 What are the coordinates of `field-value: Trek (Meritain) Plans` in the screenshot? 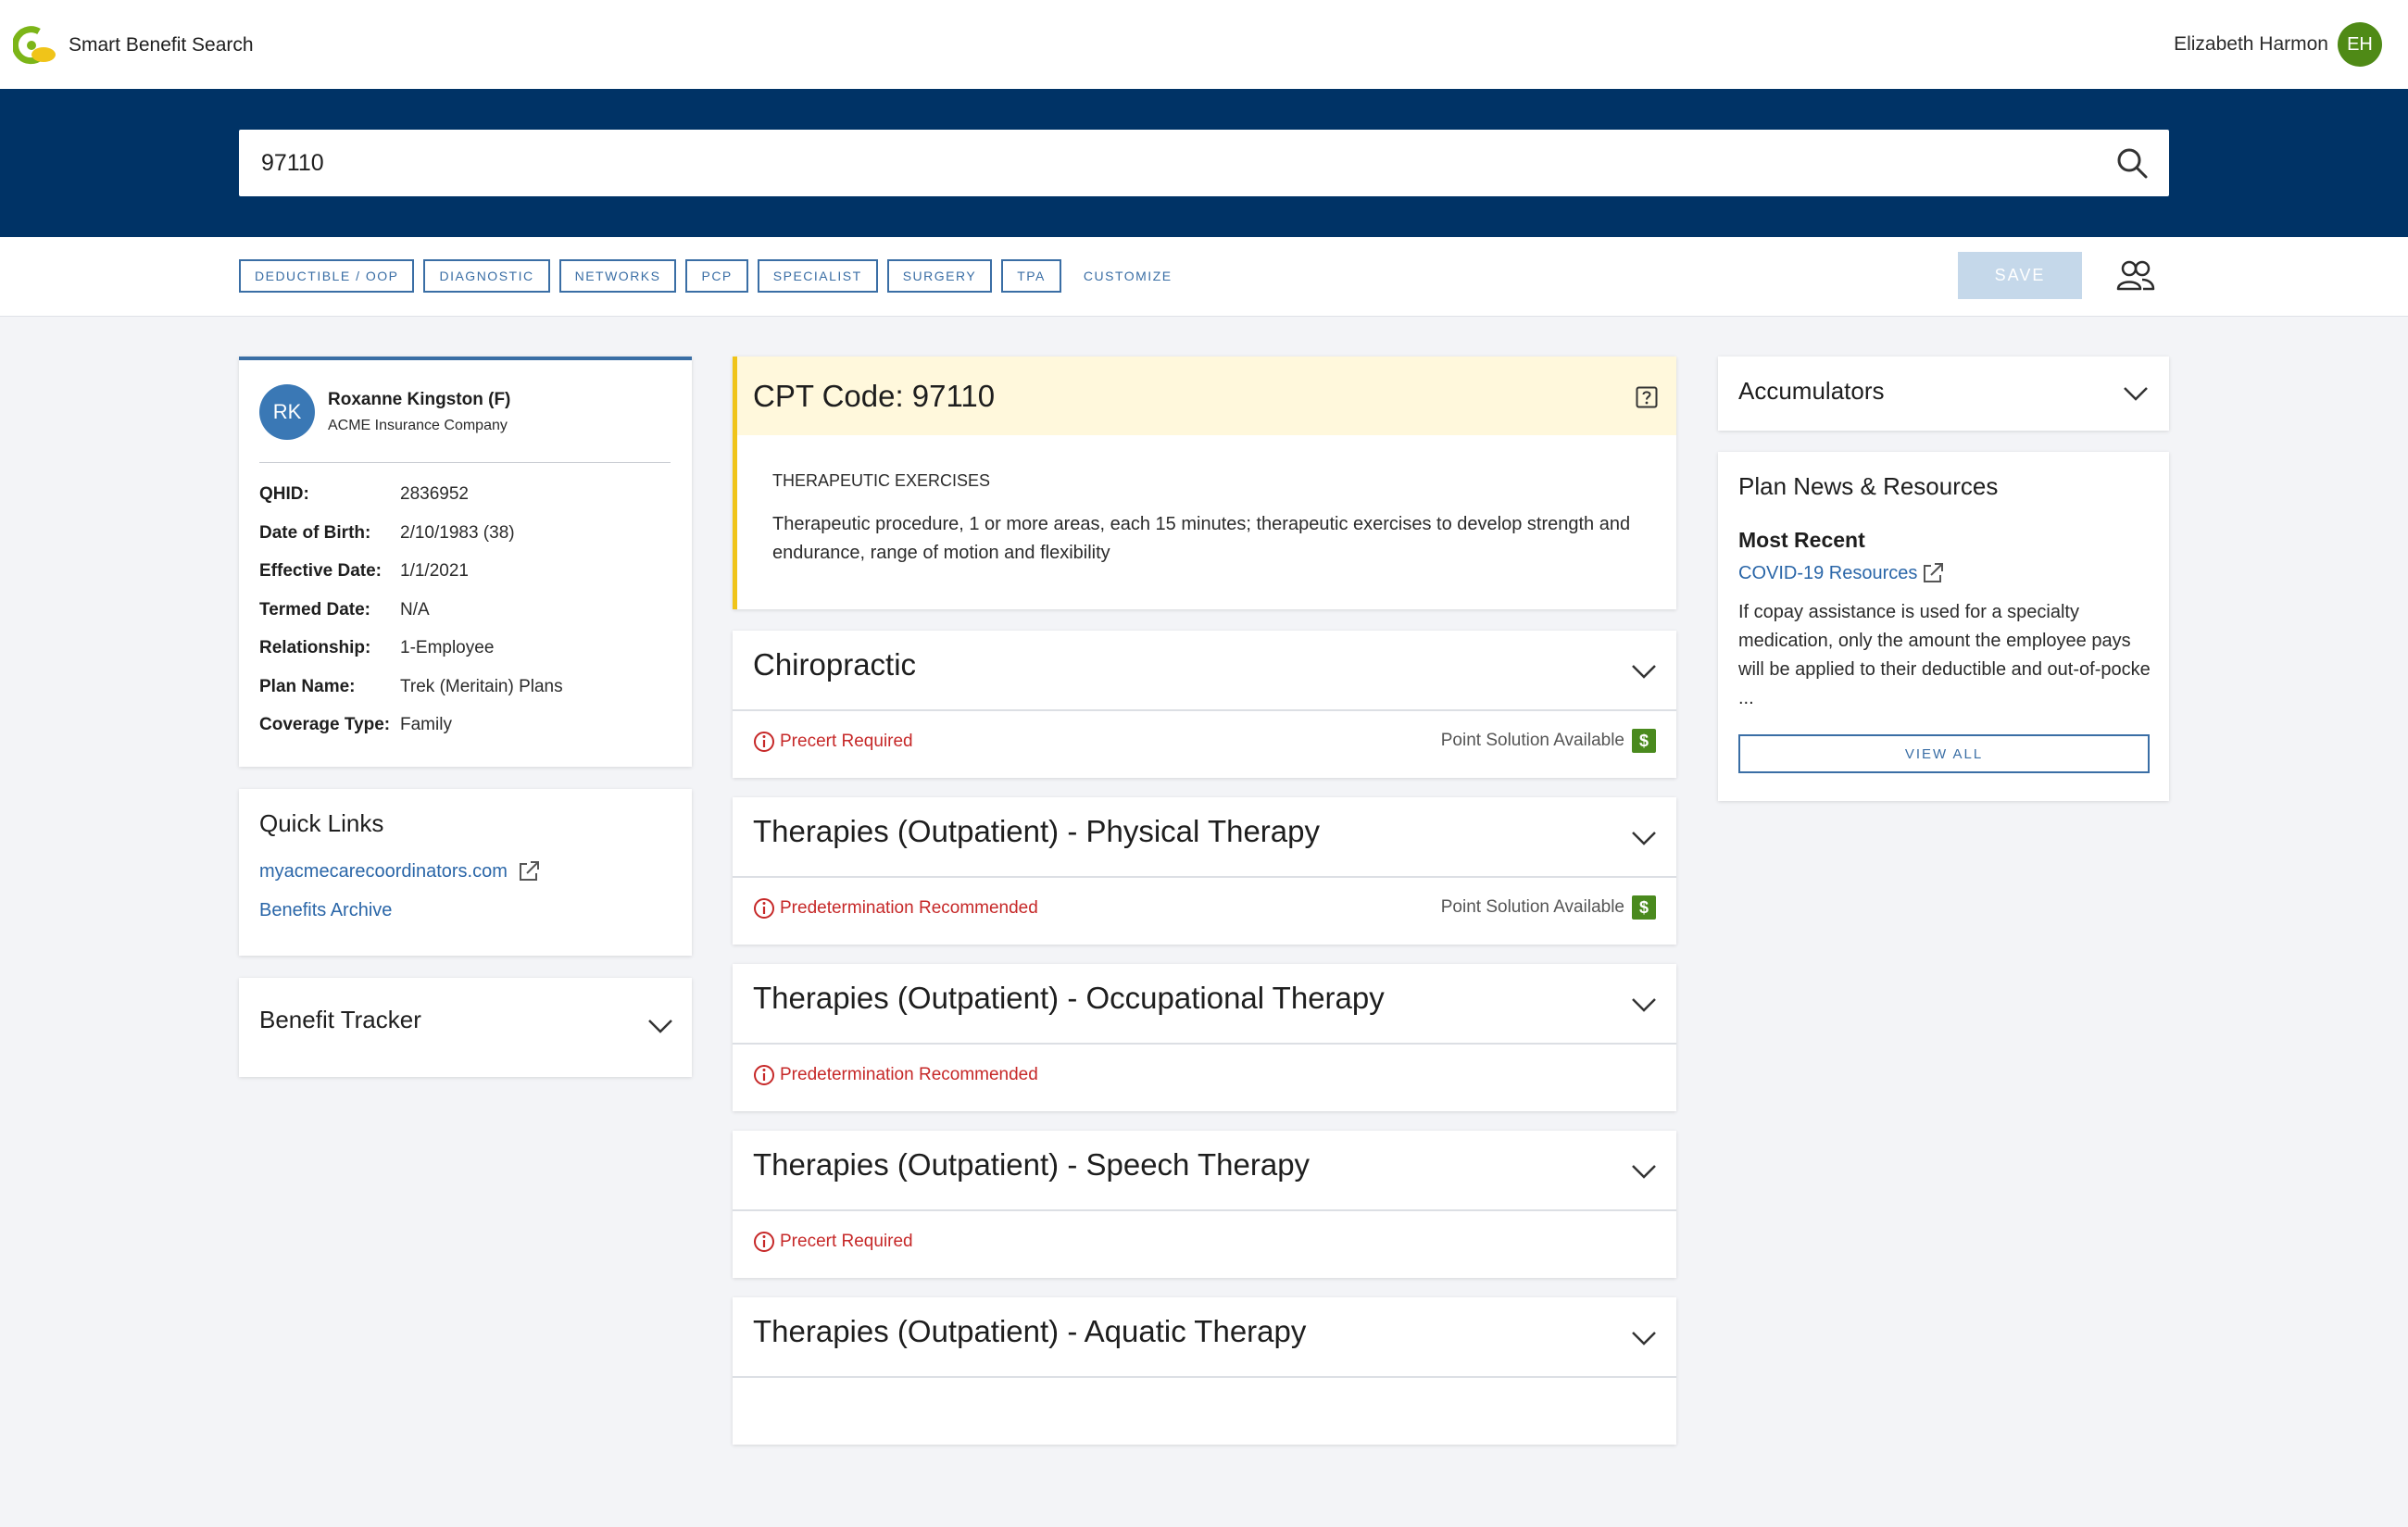 It's located at (481, 686).